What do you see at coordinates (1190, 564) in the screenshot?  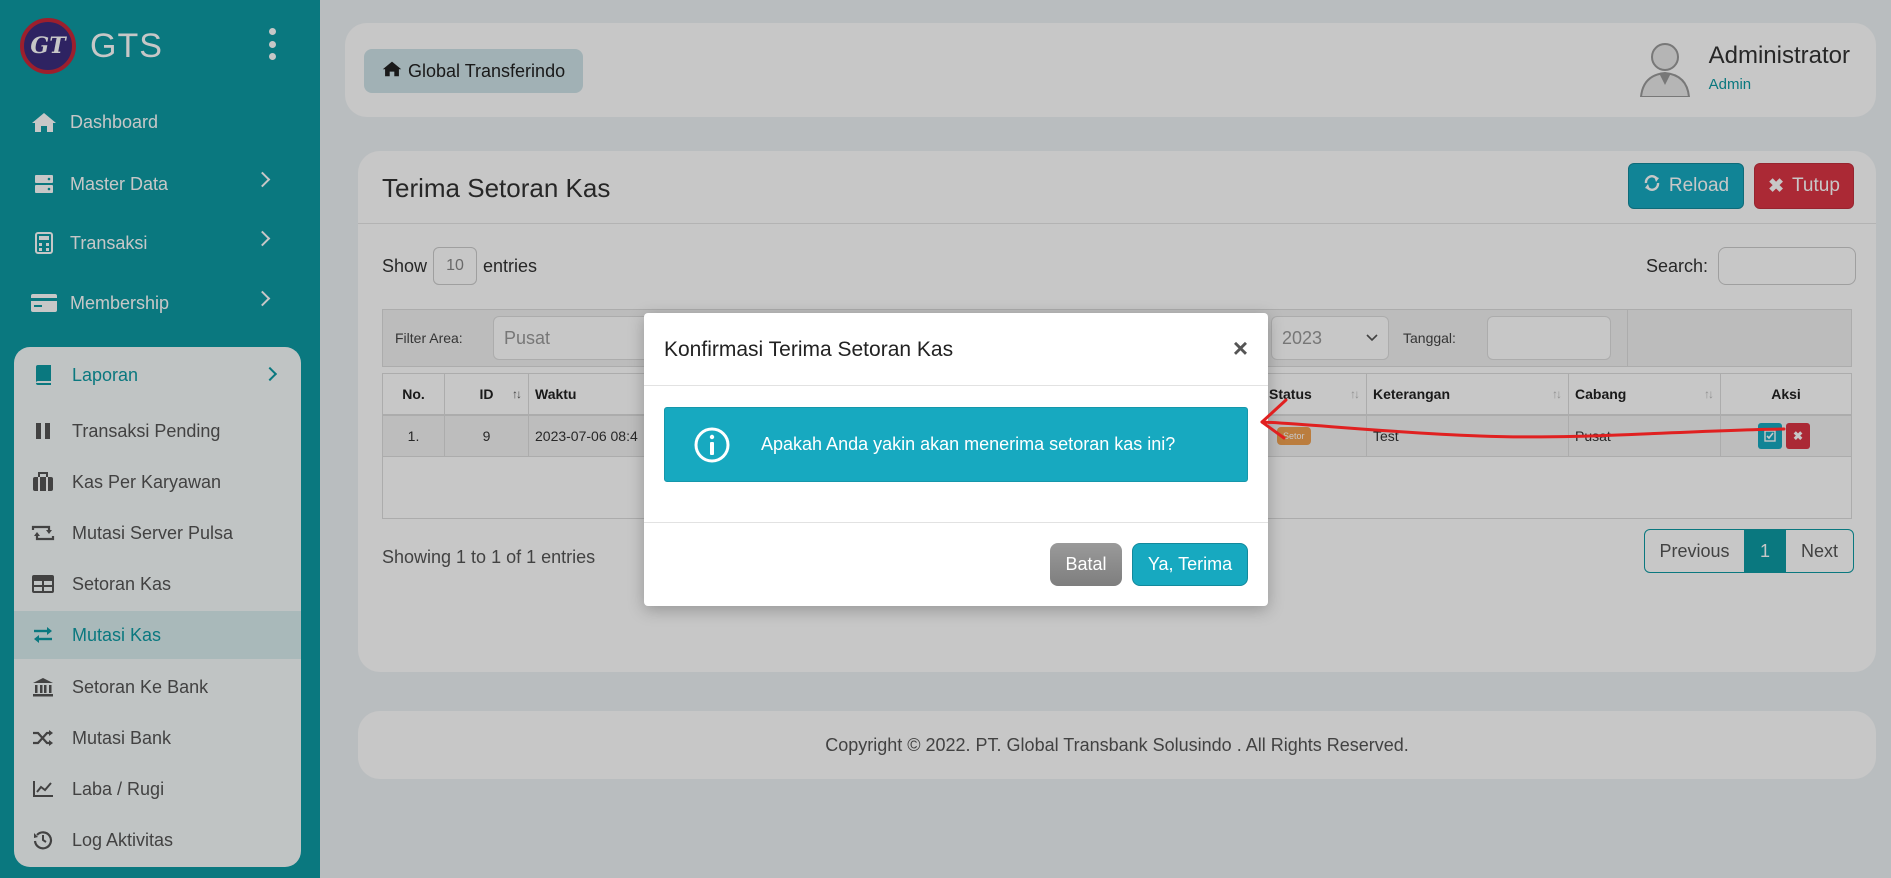 I see `confirm-button: Ya, Terima` at bounding box center [1190, 564].